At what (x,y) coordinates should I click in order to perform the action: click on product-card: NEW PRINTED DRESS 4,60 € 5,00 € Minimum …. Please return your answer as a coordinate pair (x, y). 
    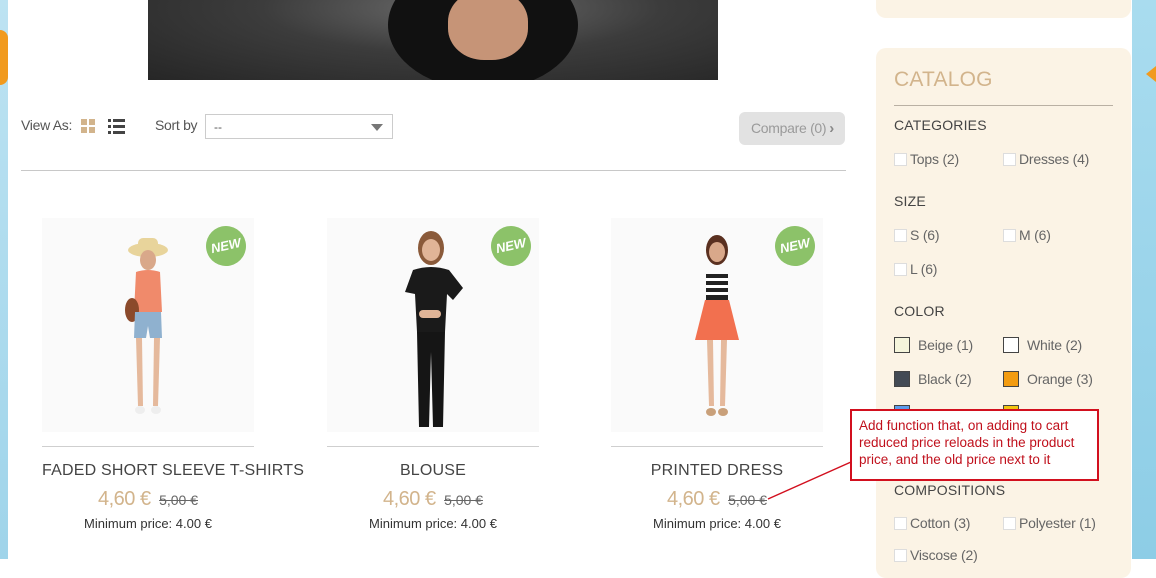
    Looking at the image, I should click on (717, 374).